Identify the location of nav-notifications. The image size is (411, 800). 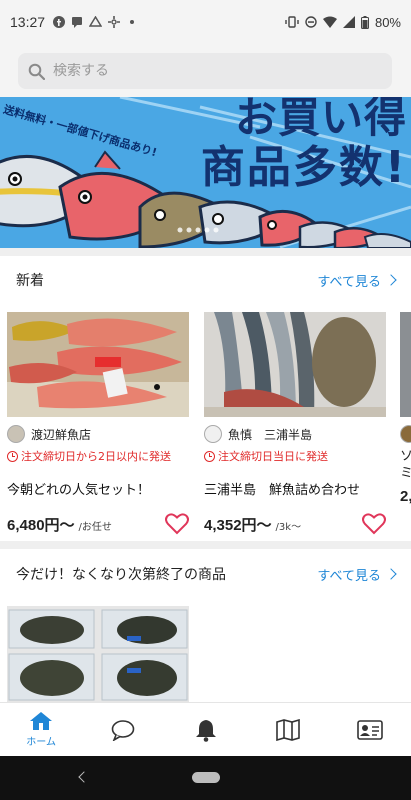
(205, 729).